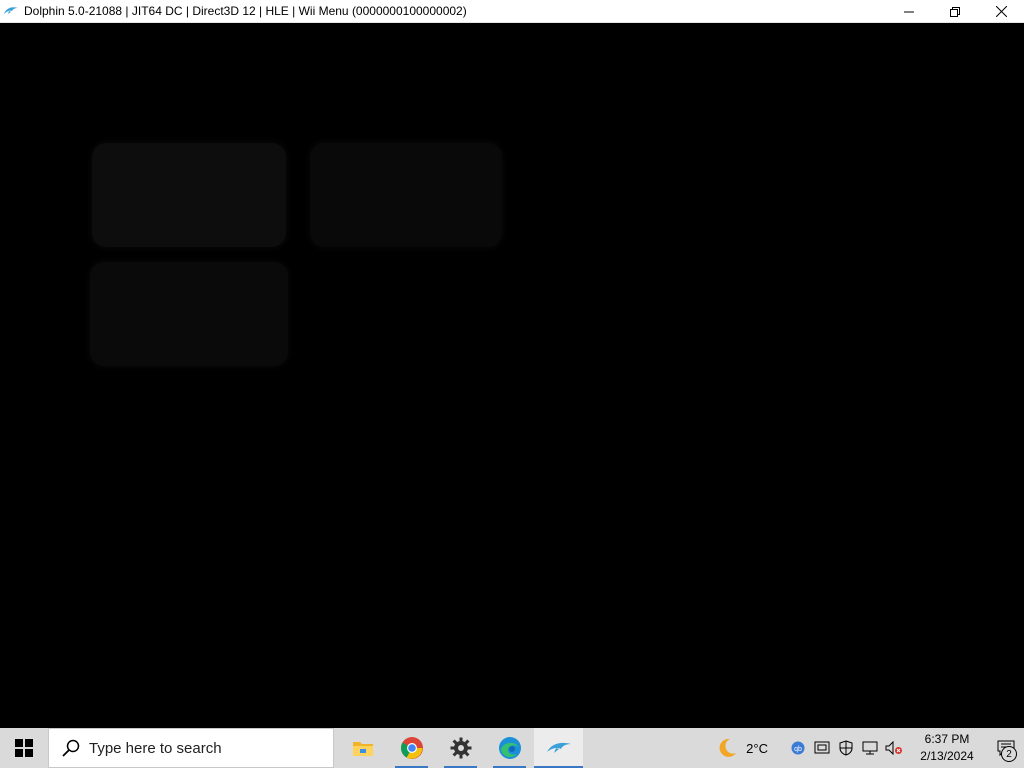 This screenshot has width=1024, height=768. What do you see at coordinates (71, 748) in the screenshot?
I see `search-icon` at bounding box center [71, 748].